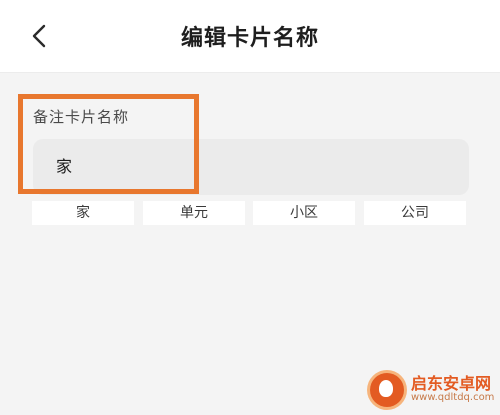 The width and height of the screenshot is (500, 415). Describe the element at coordinates (453, 397) in the screenshot. I see `watermark-url: www.qdltdq.com` at that location.